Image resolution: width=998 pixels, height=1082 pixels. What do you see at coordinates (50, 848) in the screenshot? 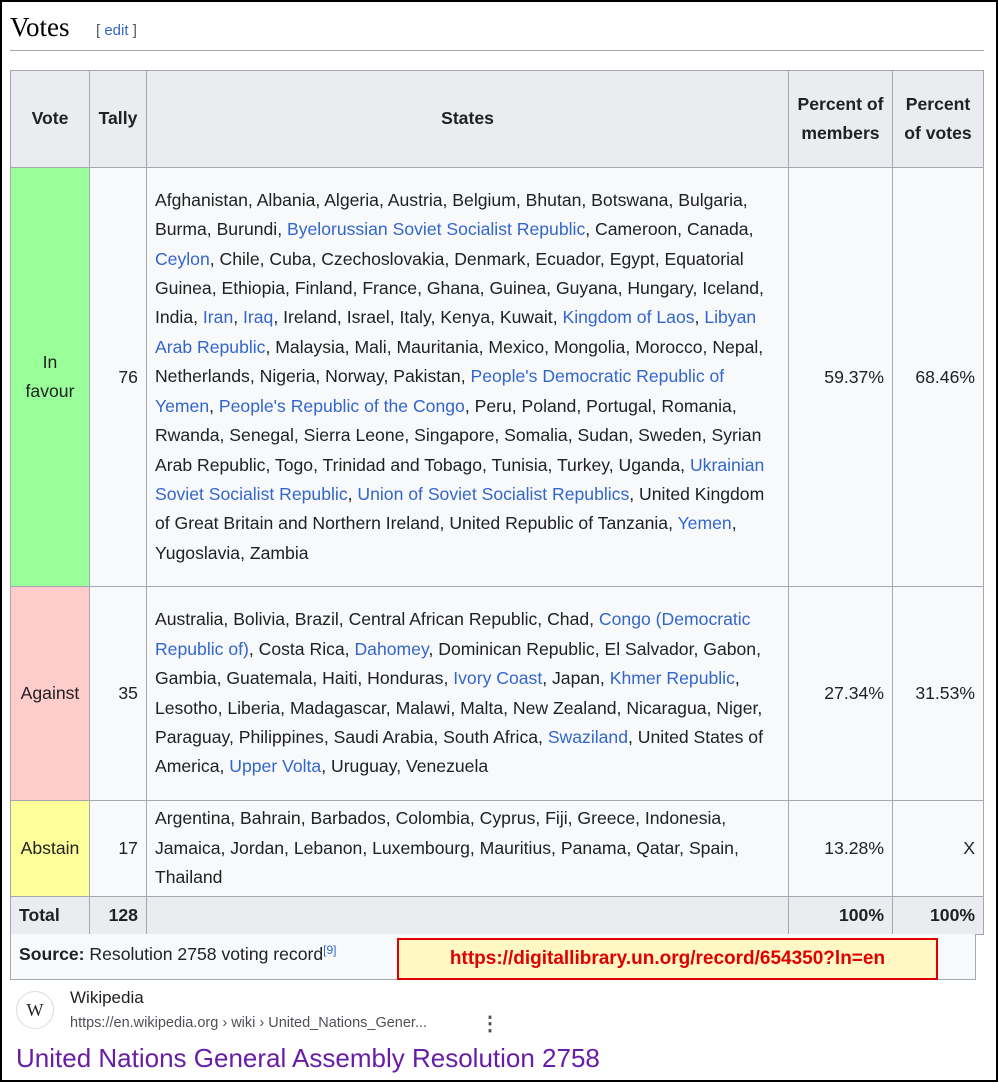
I see `vote-cell-abstain: Abstain` at bounding box center [50, 848].